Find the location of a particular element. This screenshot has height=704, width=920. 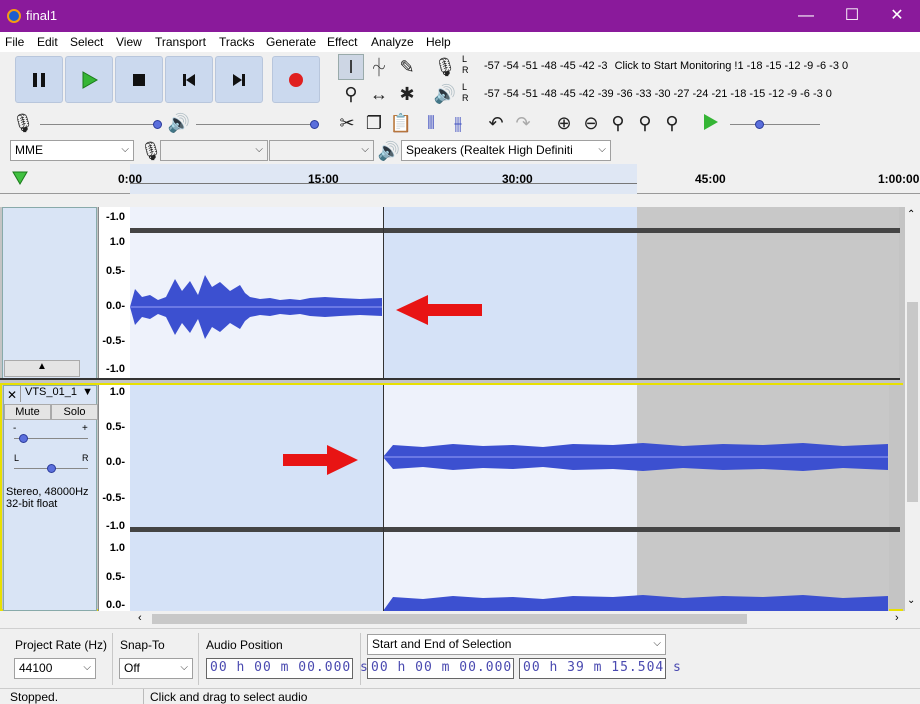

playback-device-value: Speakers (Realtek High Definiti is located at coordinates (489, 150).